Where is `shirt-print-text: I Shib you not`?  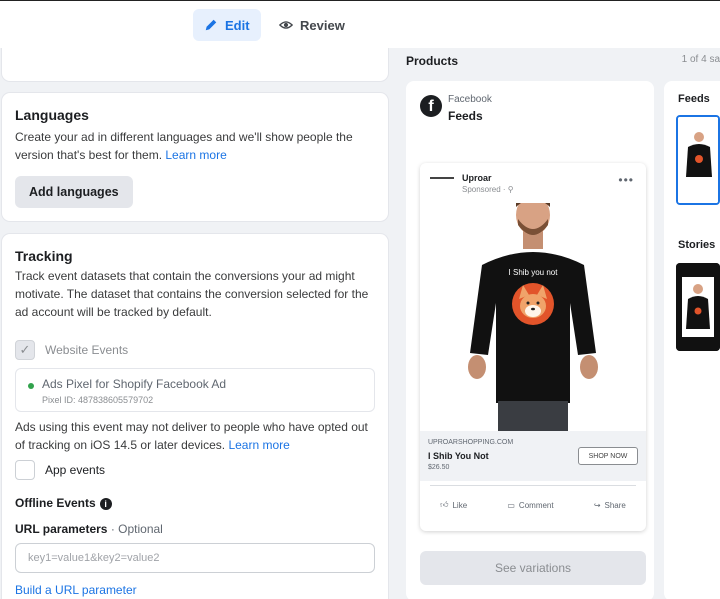 shirt-print-text: I Shib you not is located at coordinates (534, 272).